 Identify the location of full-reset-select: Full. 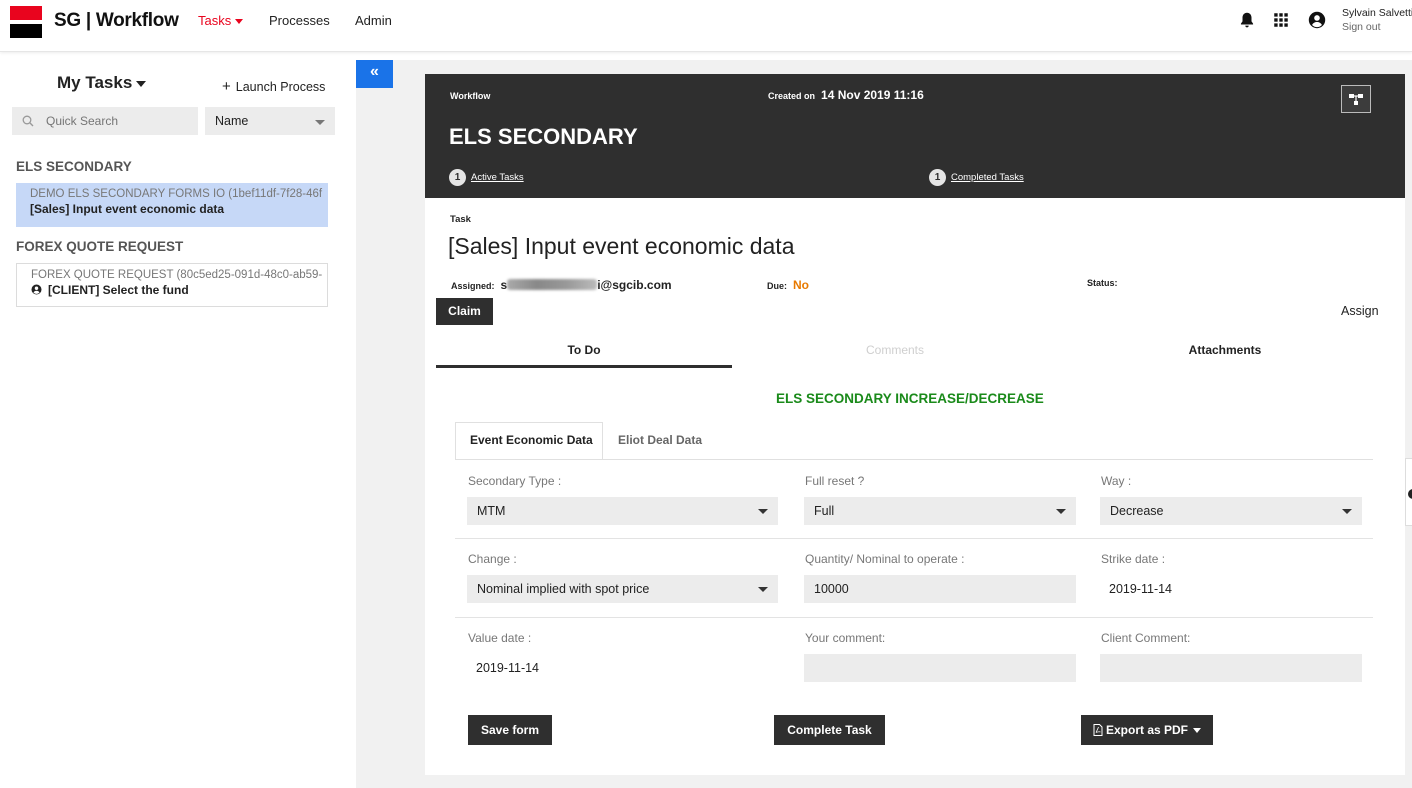
(940, 511).